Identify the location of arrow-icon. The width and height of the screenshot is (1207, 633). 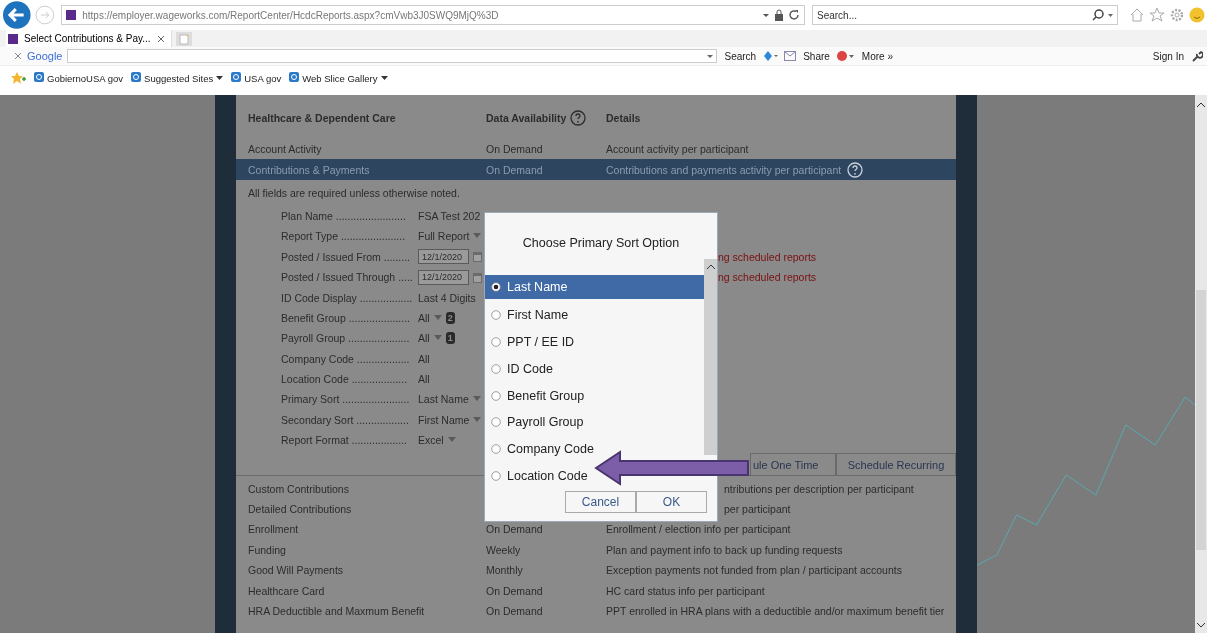
(672, 468).